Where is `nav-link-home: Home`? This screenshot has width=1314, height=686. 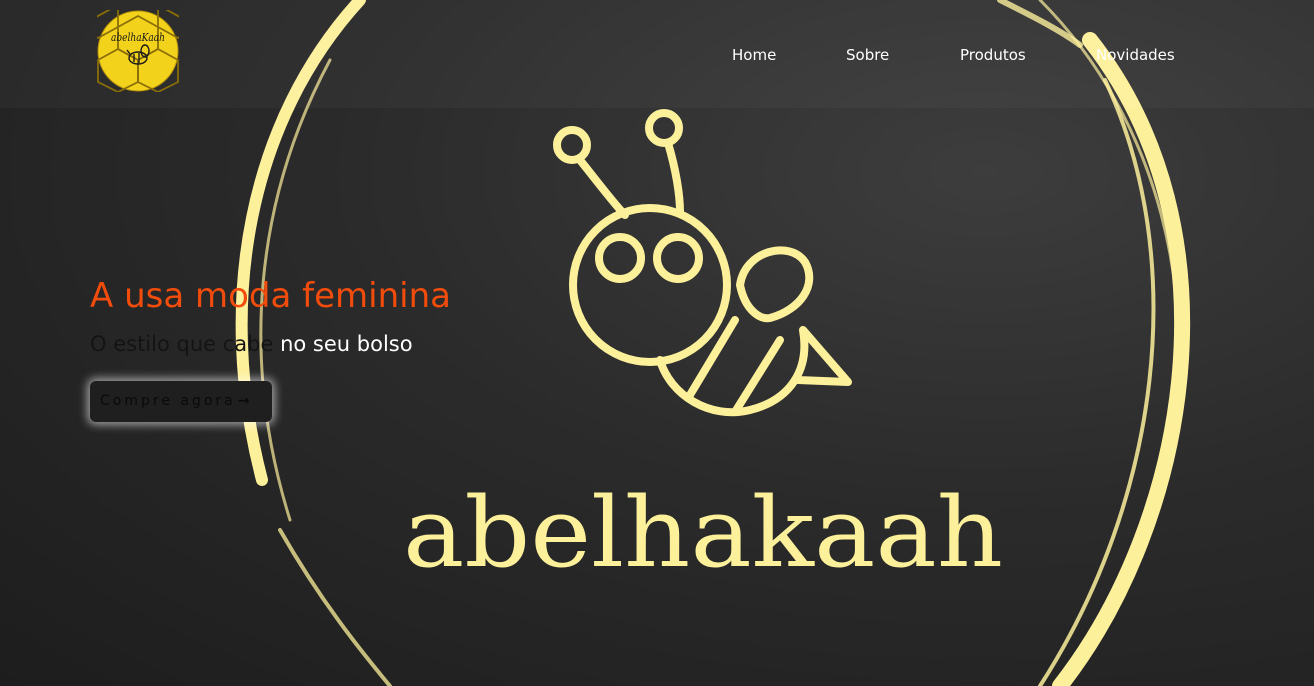 nav-link-home: Home is located at coordinates (754, 55).